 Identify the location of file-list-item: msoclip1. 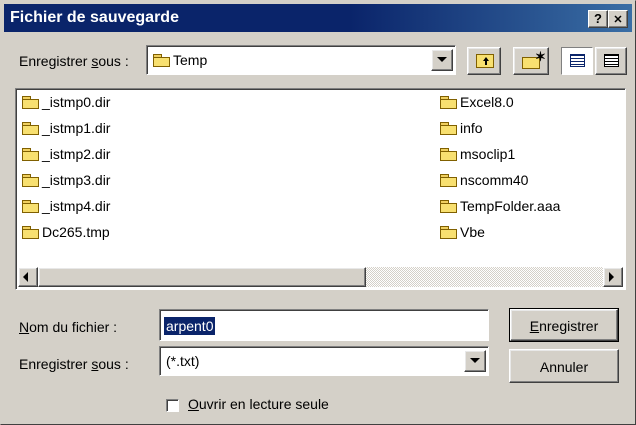
(477, 154).